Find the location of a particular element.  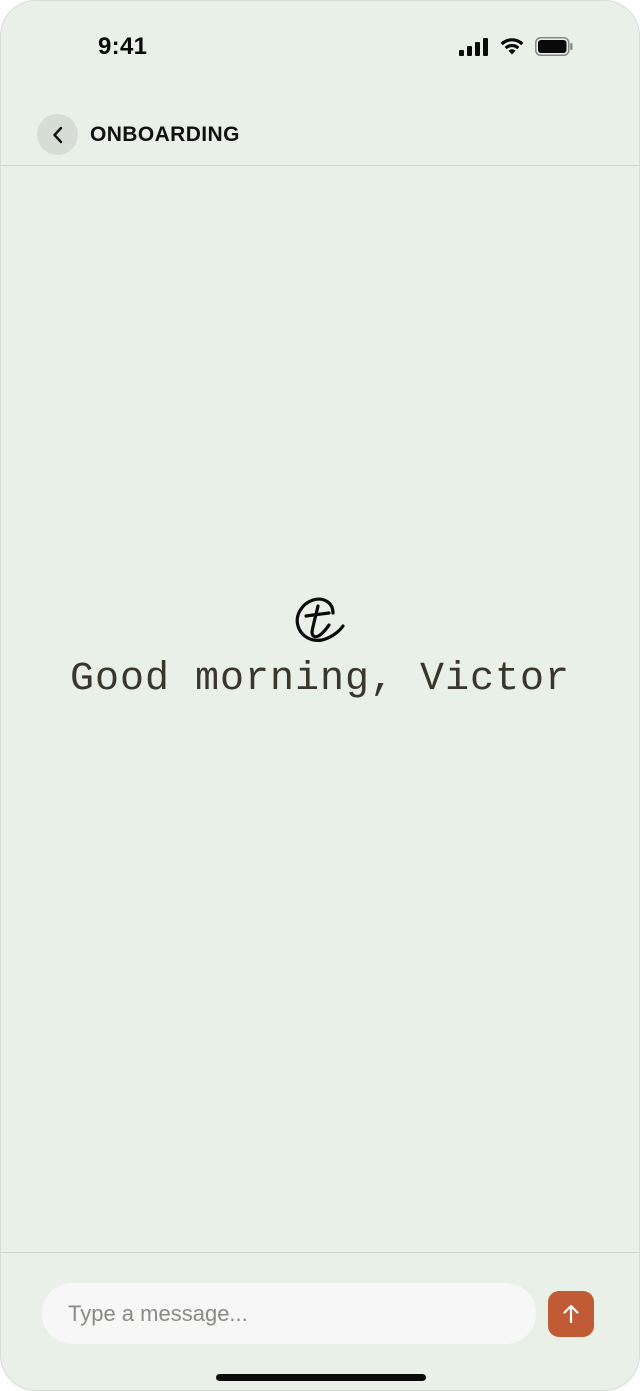

chevron-left-icon is located at coordinates (57, 134).